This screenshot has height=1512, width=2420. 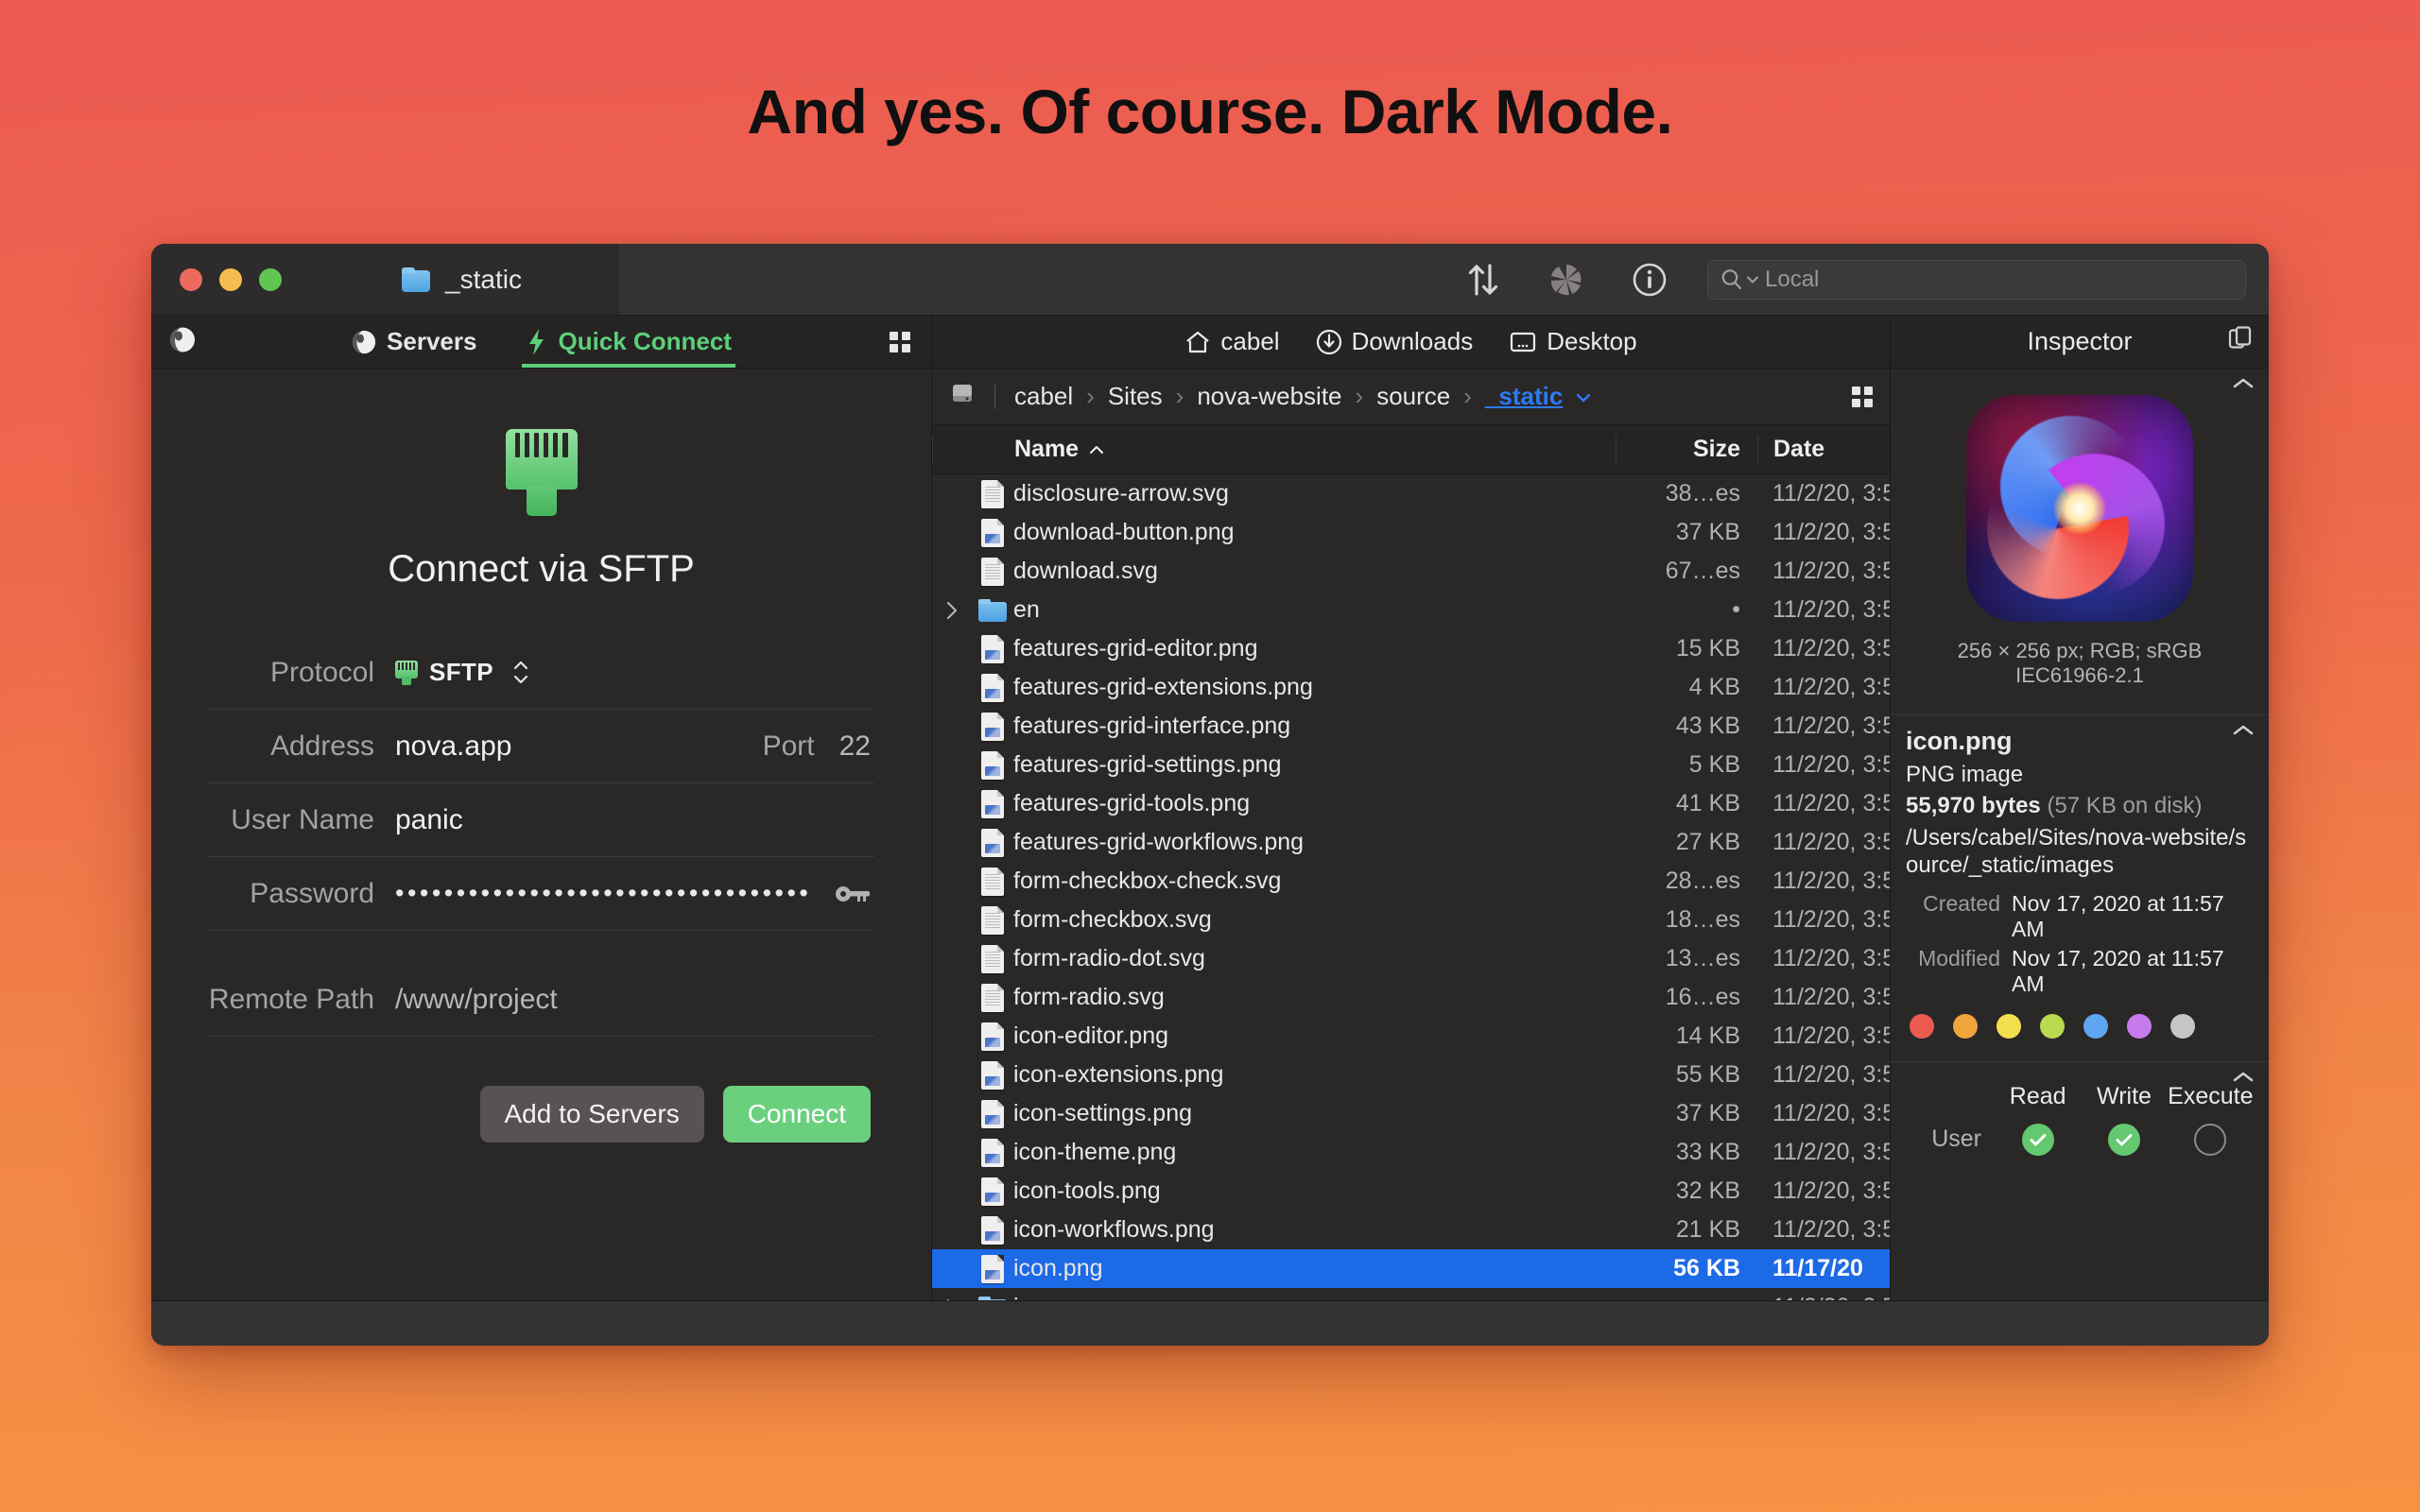 What do you see at coordinates (1411, 1294) in the screenshot?
I see `table-row: ja•11/2/20, 3:5` at bounding box center [1411, 1294].